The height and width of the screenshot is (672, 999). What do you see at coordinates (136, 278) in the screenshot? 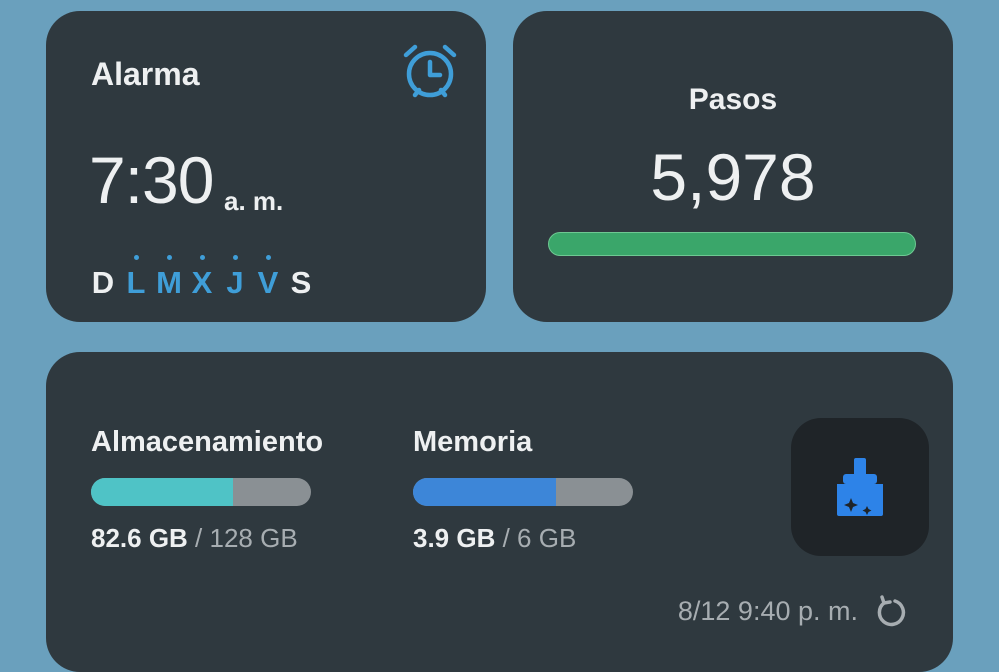
I see `day-monday: L` at bounding box center [136, 278].